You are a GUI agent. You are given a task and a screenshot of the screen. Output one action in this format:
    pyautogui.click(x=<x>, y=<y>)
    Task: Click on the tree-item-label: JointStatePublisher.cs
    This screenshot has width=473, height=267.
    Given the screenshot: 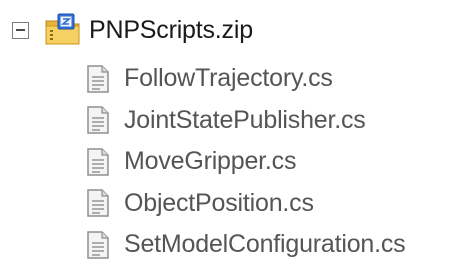 What is the action you would take?
    pyautogui.click(x=245, y=119)
    